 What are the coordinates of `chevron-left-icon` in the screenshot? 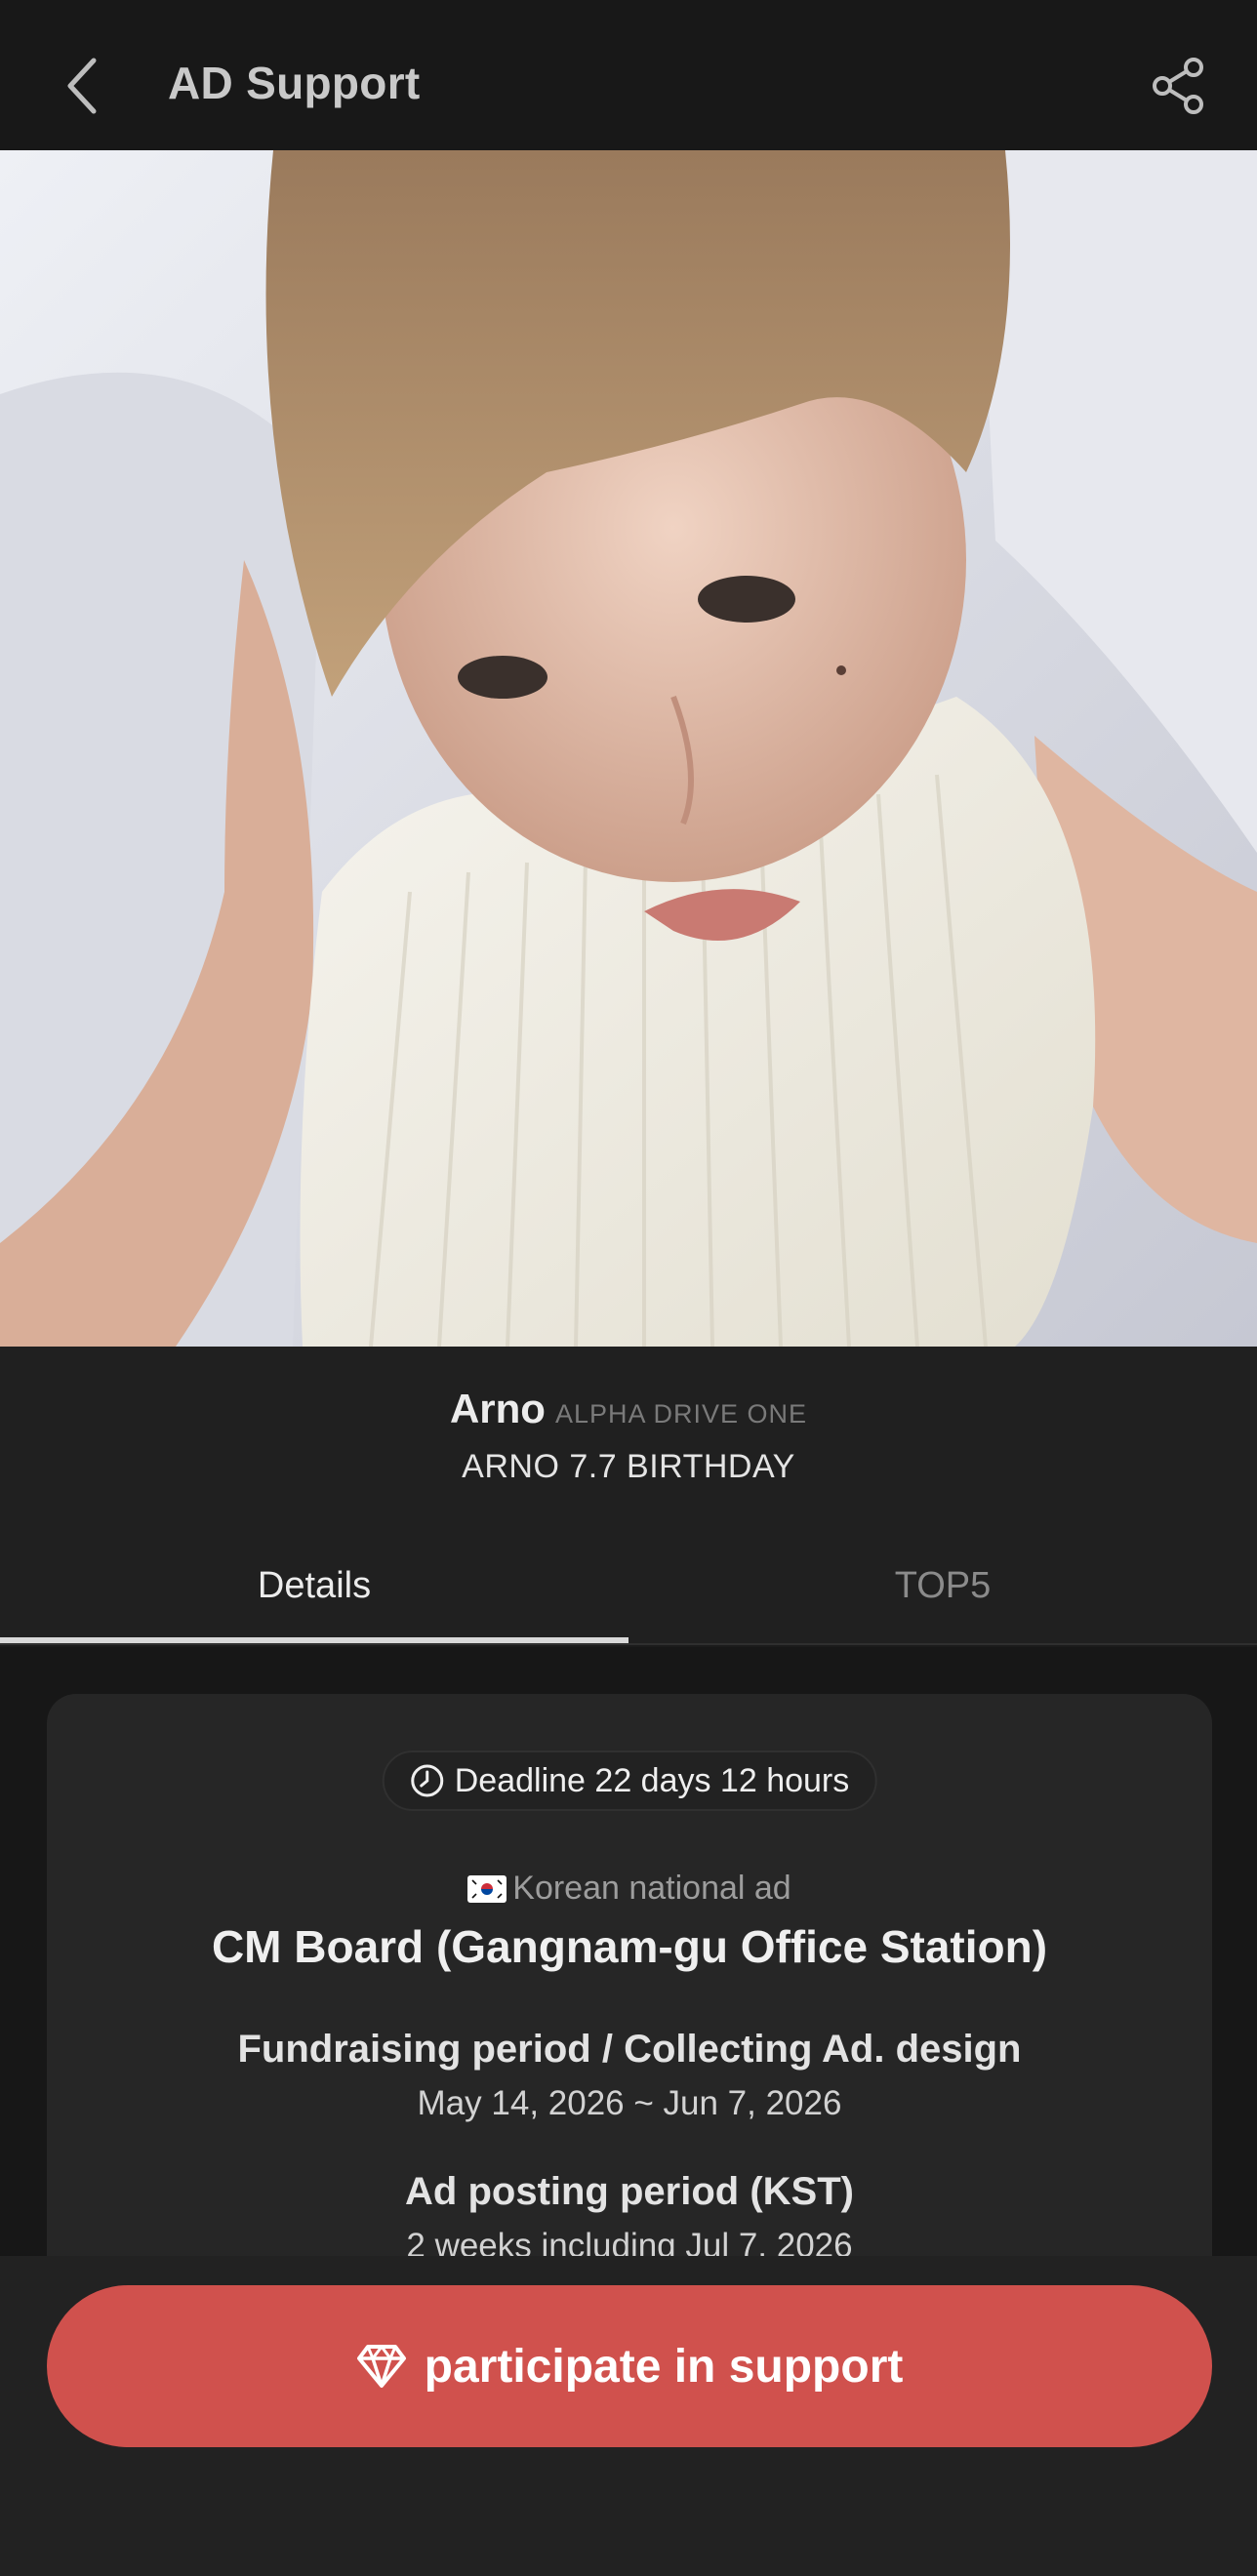 It's located at (82, 86).